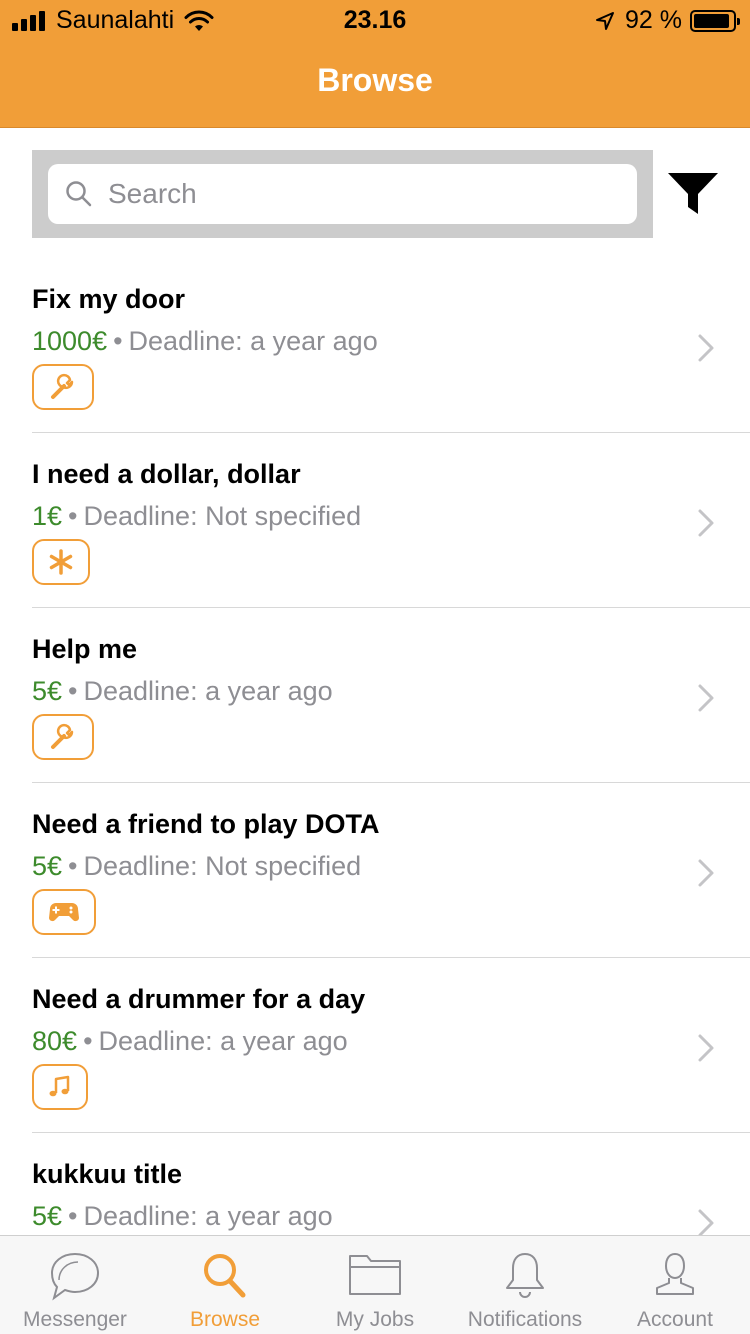  I want to click on job-meta: 1€ • Deadline: Not specified, so click(196, 516).